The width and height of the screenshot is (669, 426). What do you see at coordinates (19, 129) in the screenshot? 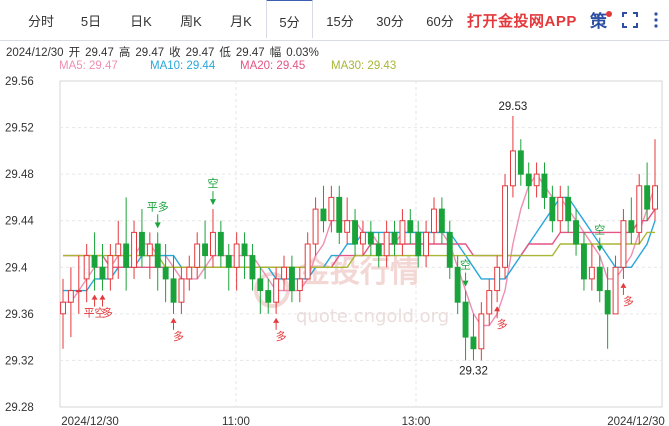
I see `y-tick-label: 29.52` at bounding box center [19, 129].